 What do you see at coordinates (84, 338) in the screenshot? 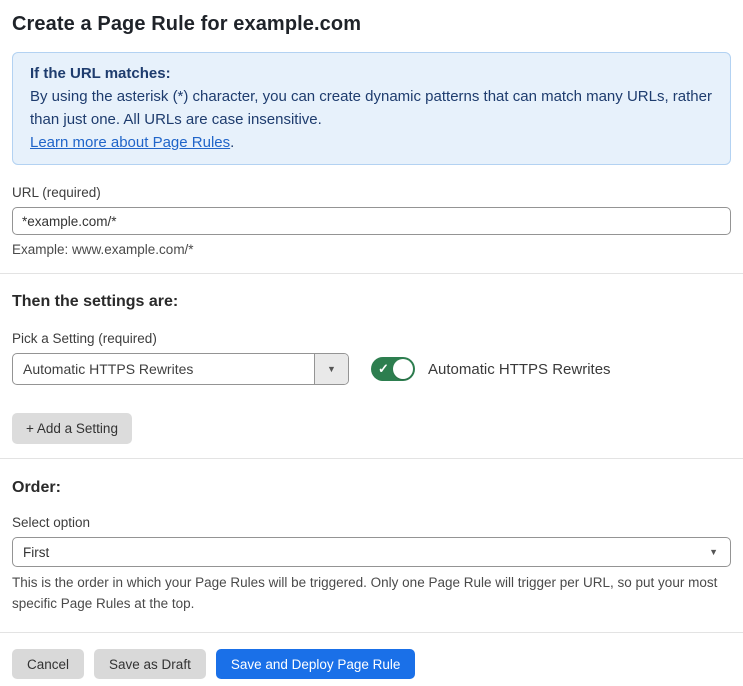
I see `pick-setting-label: Pick a Setting (required)` at bounding box center [84, 338].